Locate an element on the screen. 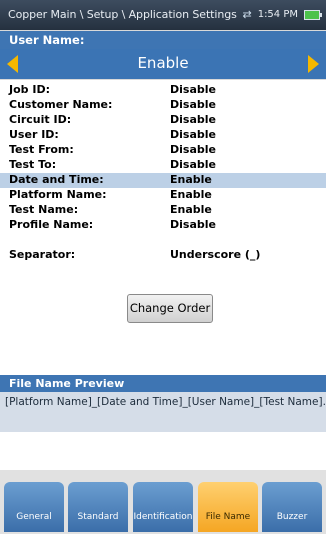 The image size is (326, 534). field-label: Test To: is located at coordinates (33, 164).